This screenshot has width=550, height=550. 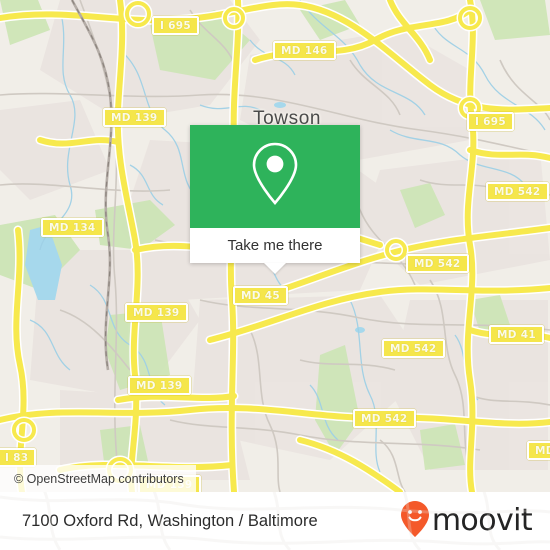 I want to click on map-pin-icon, so click(x=275, y=176).